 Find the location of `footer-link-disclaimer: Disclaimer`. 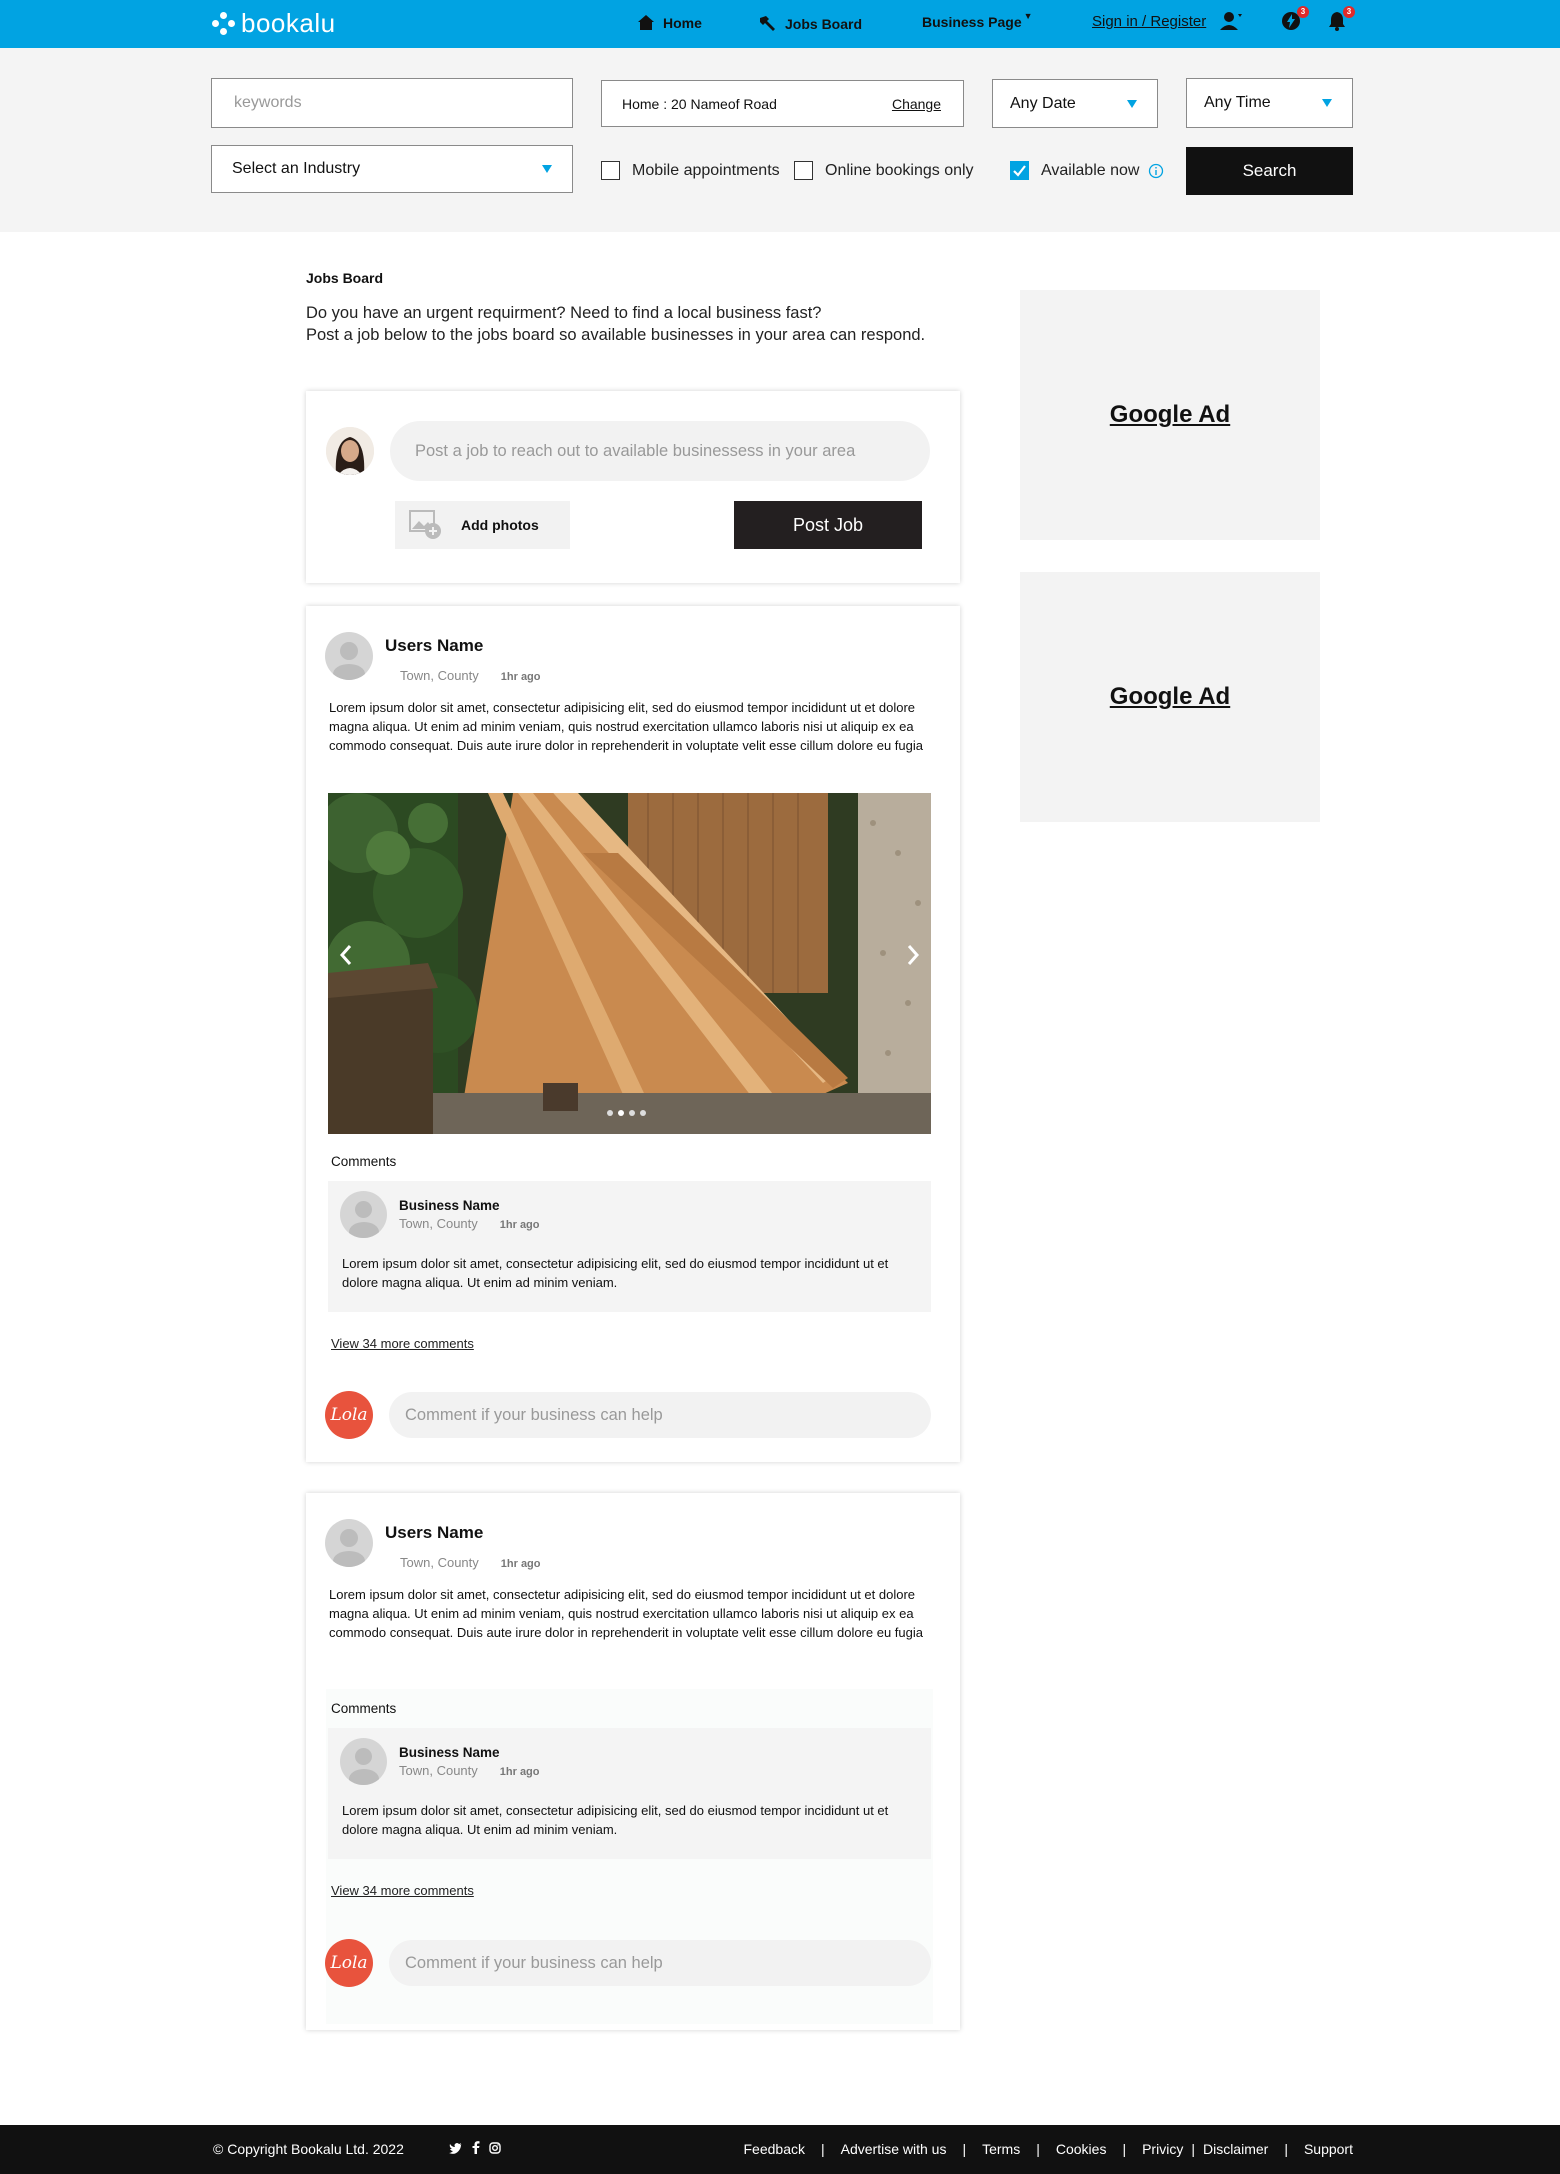

footer-link-disclaimer: Disclaimer is located at coordinates (1235, 2149).